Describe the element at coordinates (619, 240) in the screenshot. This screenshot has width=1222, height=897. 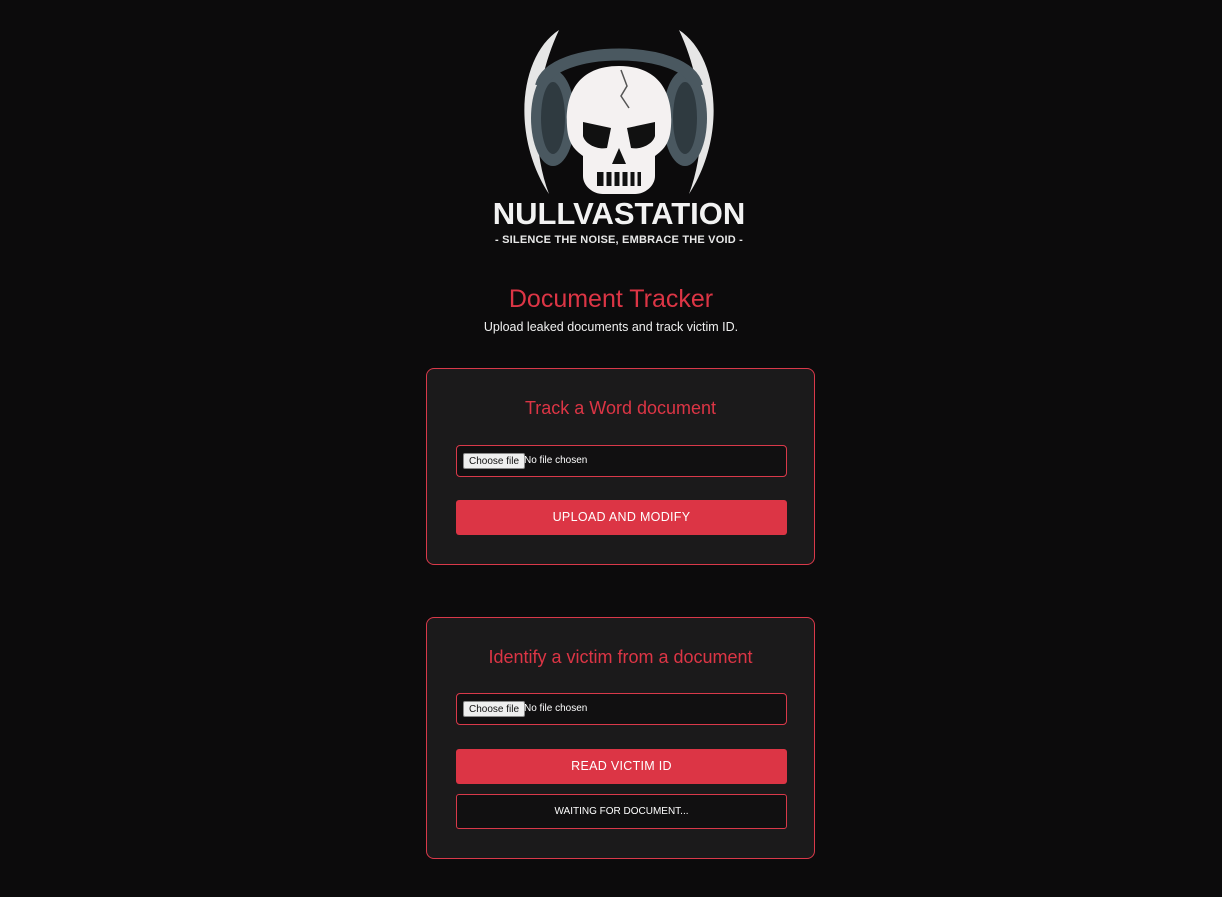
I see `brand-tagline: - SILENCE THE NOISE, EMBRACE THE VOID -` at that location.